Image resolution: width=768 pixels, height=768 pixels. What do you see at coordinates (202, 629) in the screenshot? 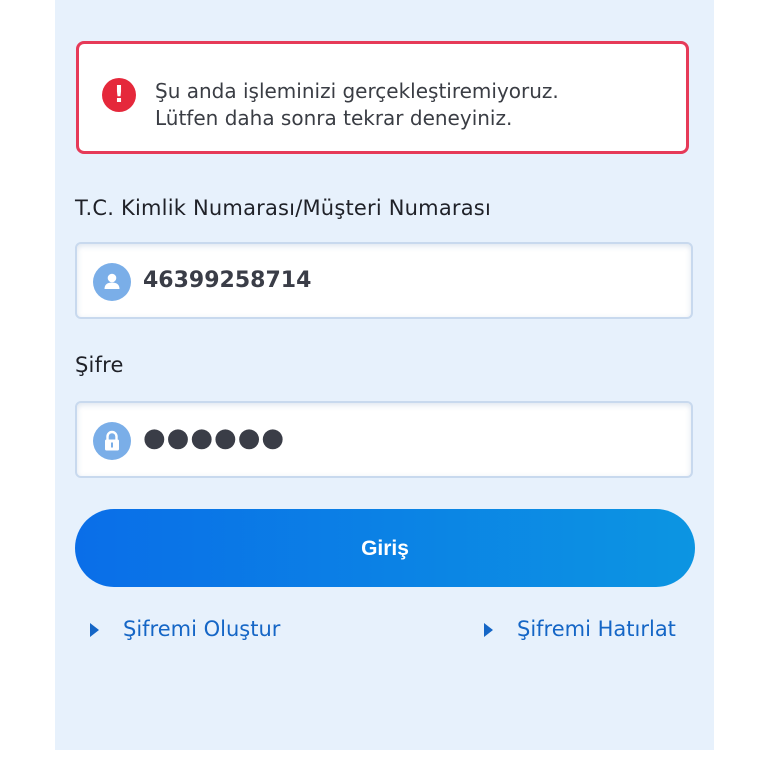
I see `create-password-label: Şifremi Oluştur` at bounding box center [202, 629].